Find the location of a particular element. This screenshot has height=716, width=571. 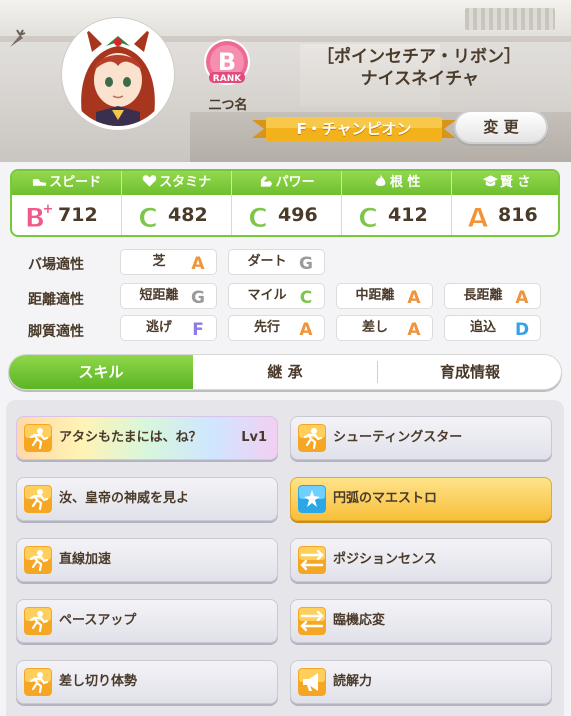

aptitude-name: 差し is located at coordinates (374, 327).